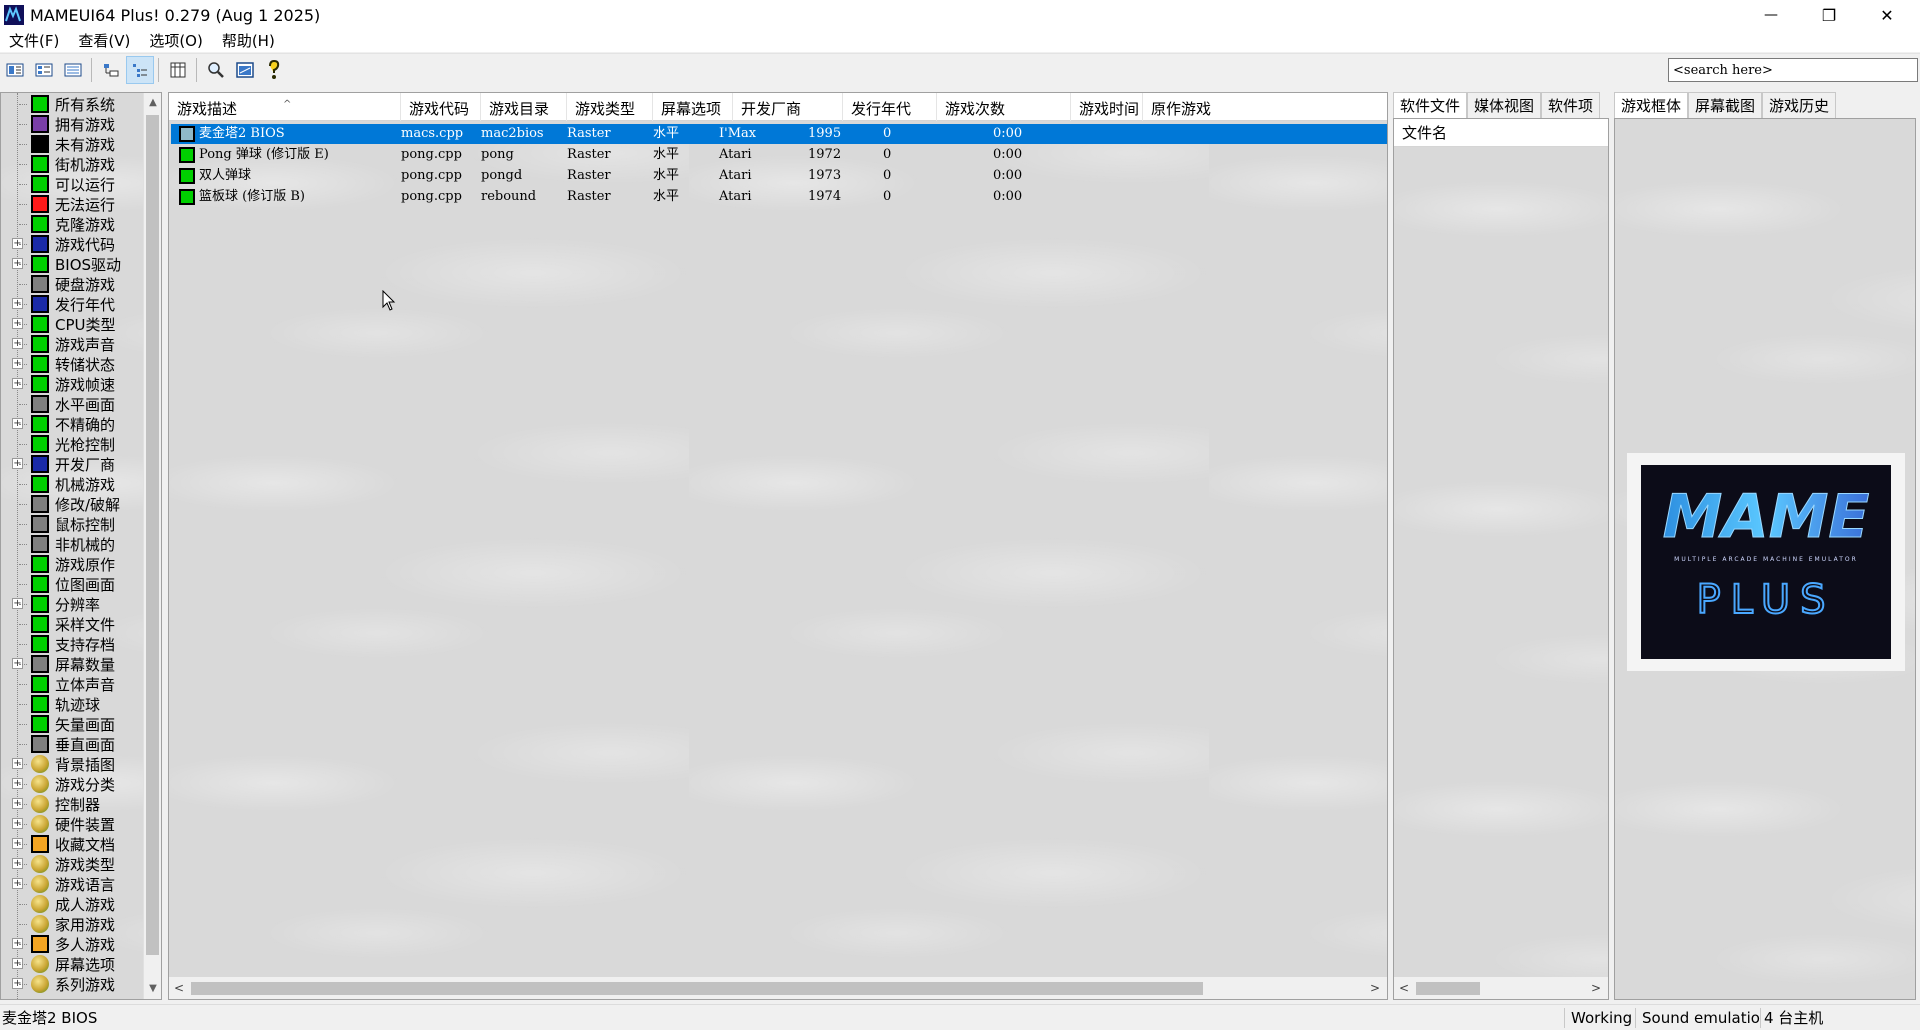 This screenshot has height=1030, width=1920. What do you see at coordinates (524, 107) in the screenshot?
I see `column-header-directory: 游戏目录` at bounding box center [524, 107].